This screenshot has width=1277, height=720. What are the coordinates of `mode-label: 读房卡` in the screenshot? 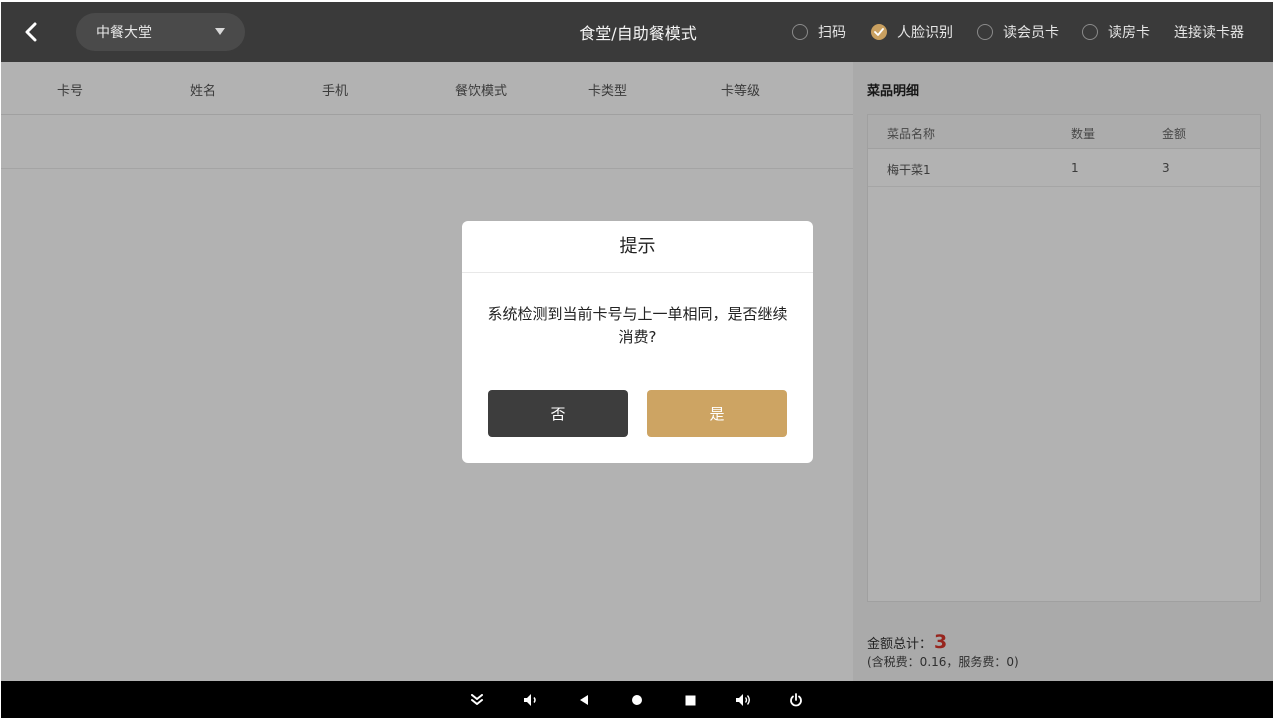 It's located at (1129, 33).